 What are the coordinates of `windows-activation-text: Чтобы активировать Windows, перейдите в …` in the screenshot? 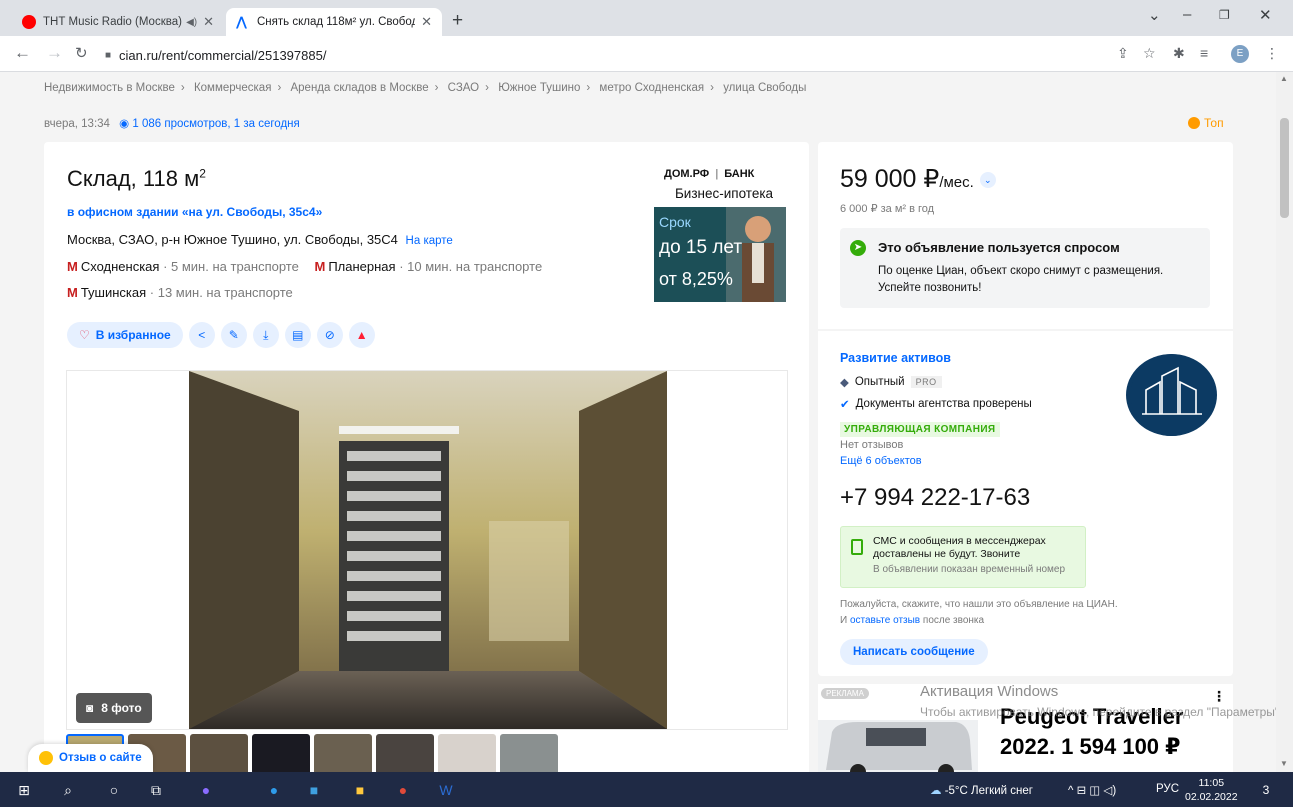 It's located at (1101, 712).